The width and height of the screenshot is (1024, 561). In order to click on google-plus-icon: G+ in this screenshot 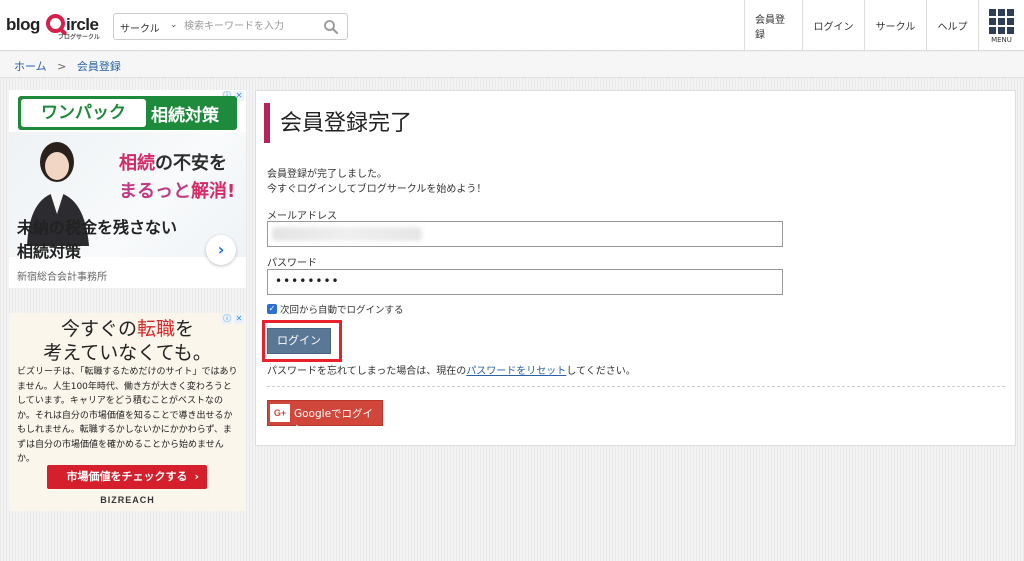, I will do `click(280, 413)`.